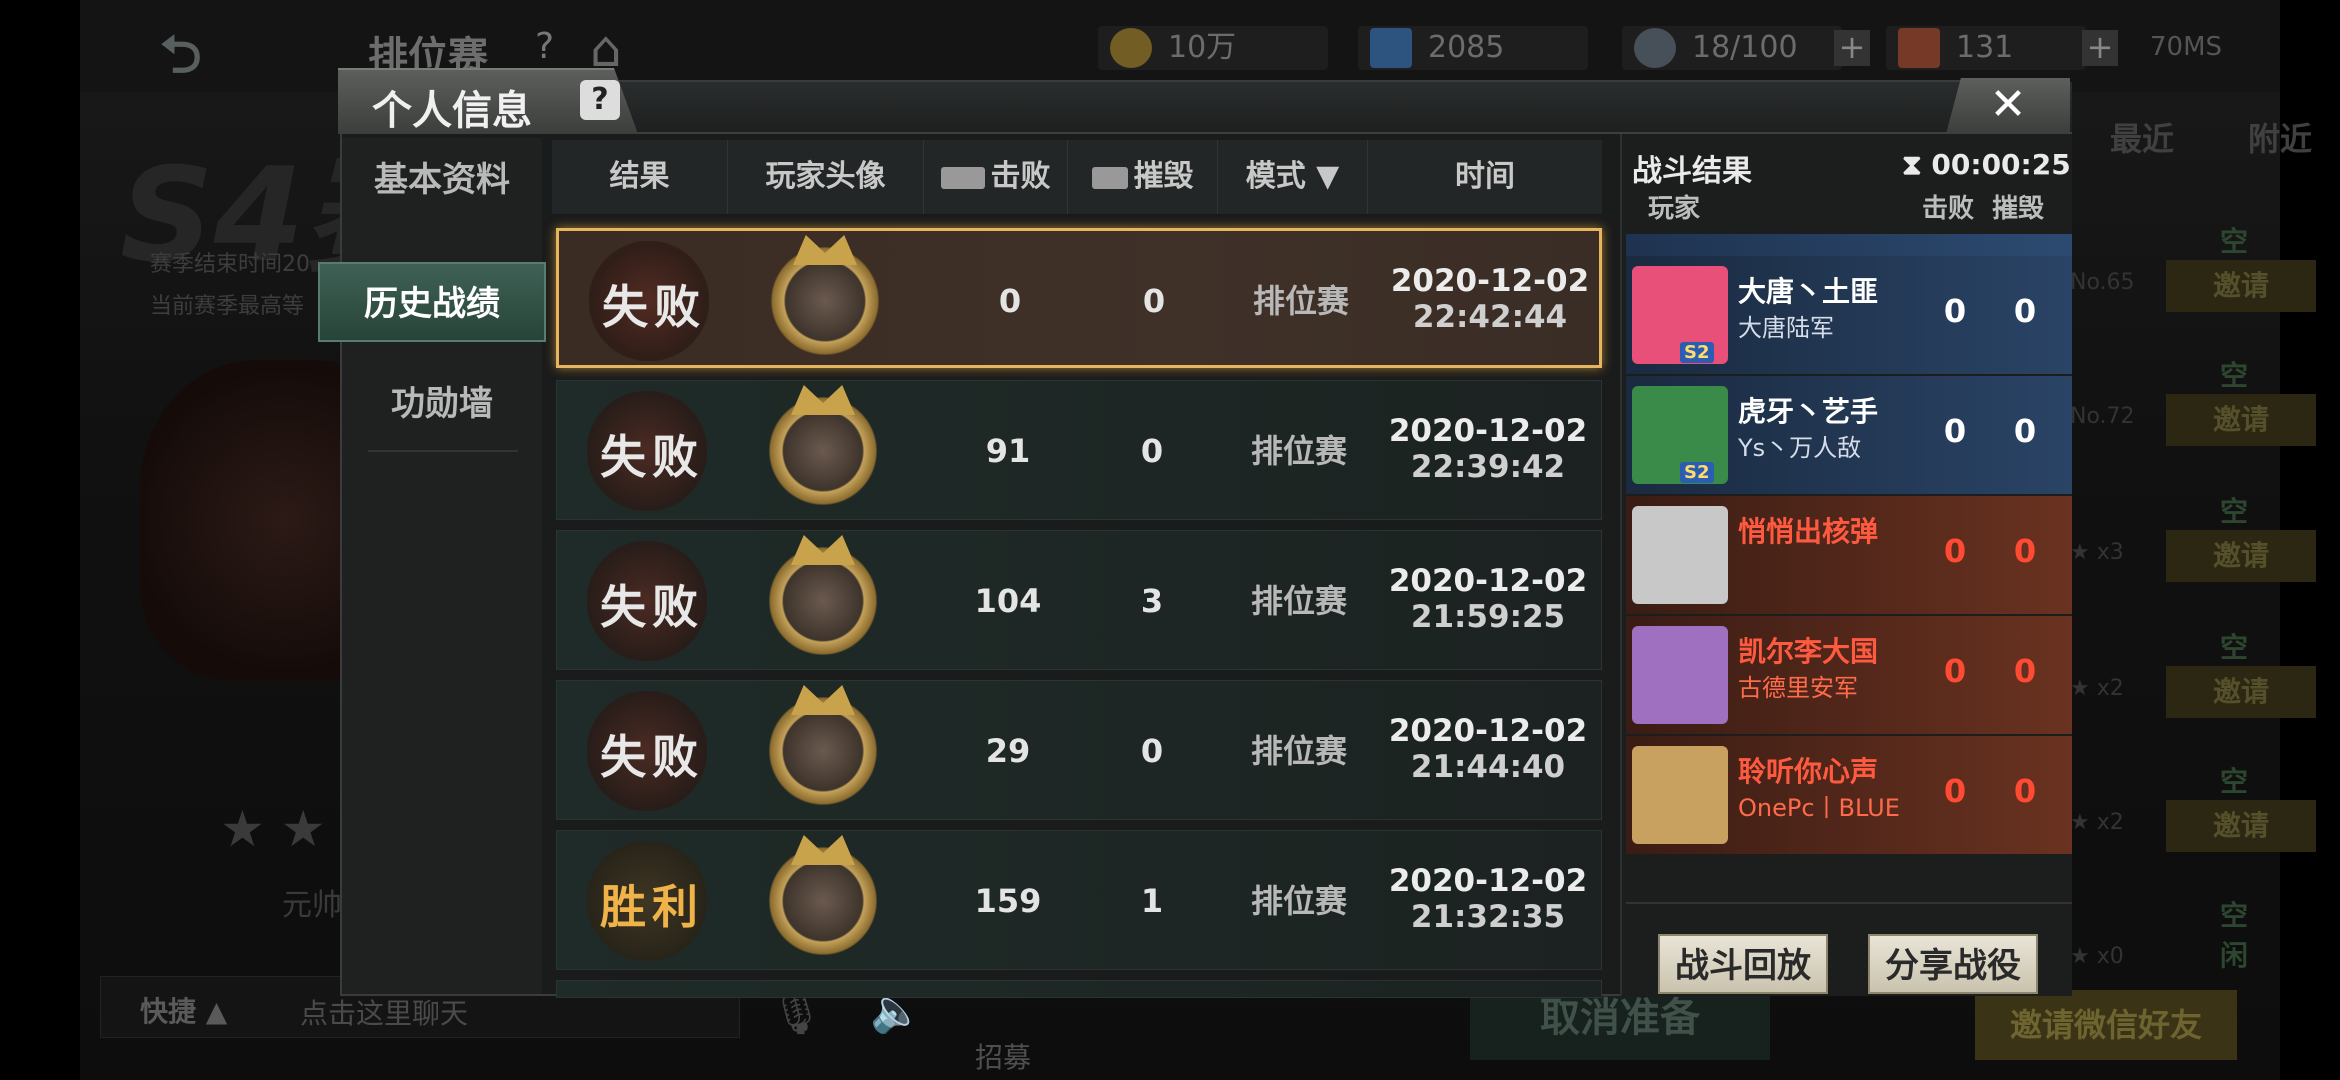  What do you see at coordinates (1488, 899) in the screenshot?
I see `row-datetime: 2020-12-02 21:32:35` at bounding box center [1488, 899].